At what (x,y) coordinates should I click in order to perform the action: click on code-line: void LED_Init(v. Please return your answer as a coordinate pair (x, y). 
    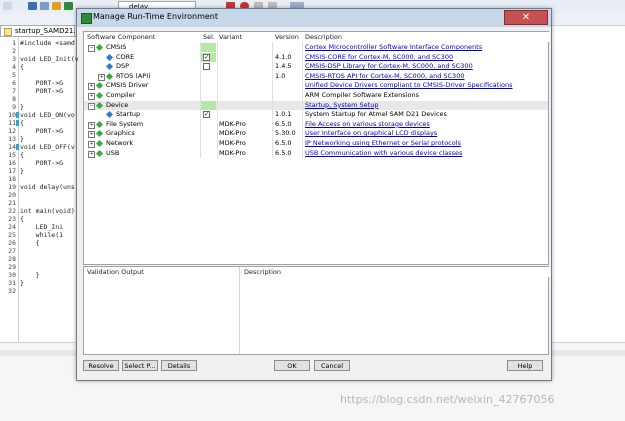
    Looking at the image, I should click on (49, 59).